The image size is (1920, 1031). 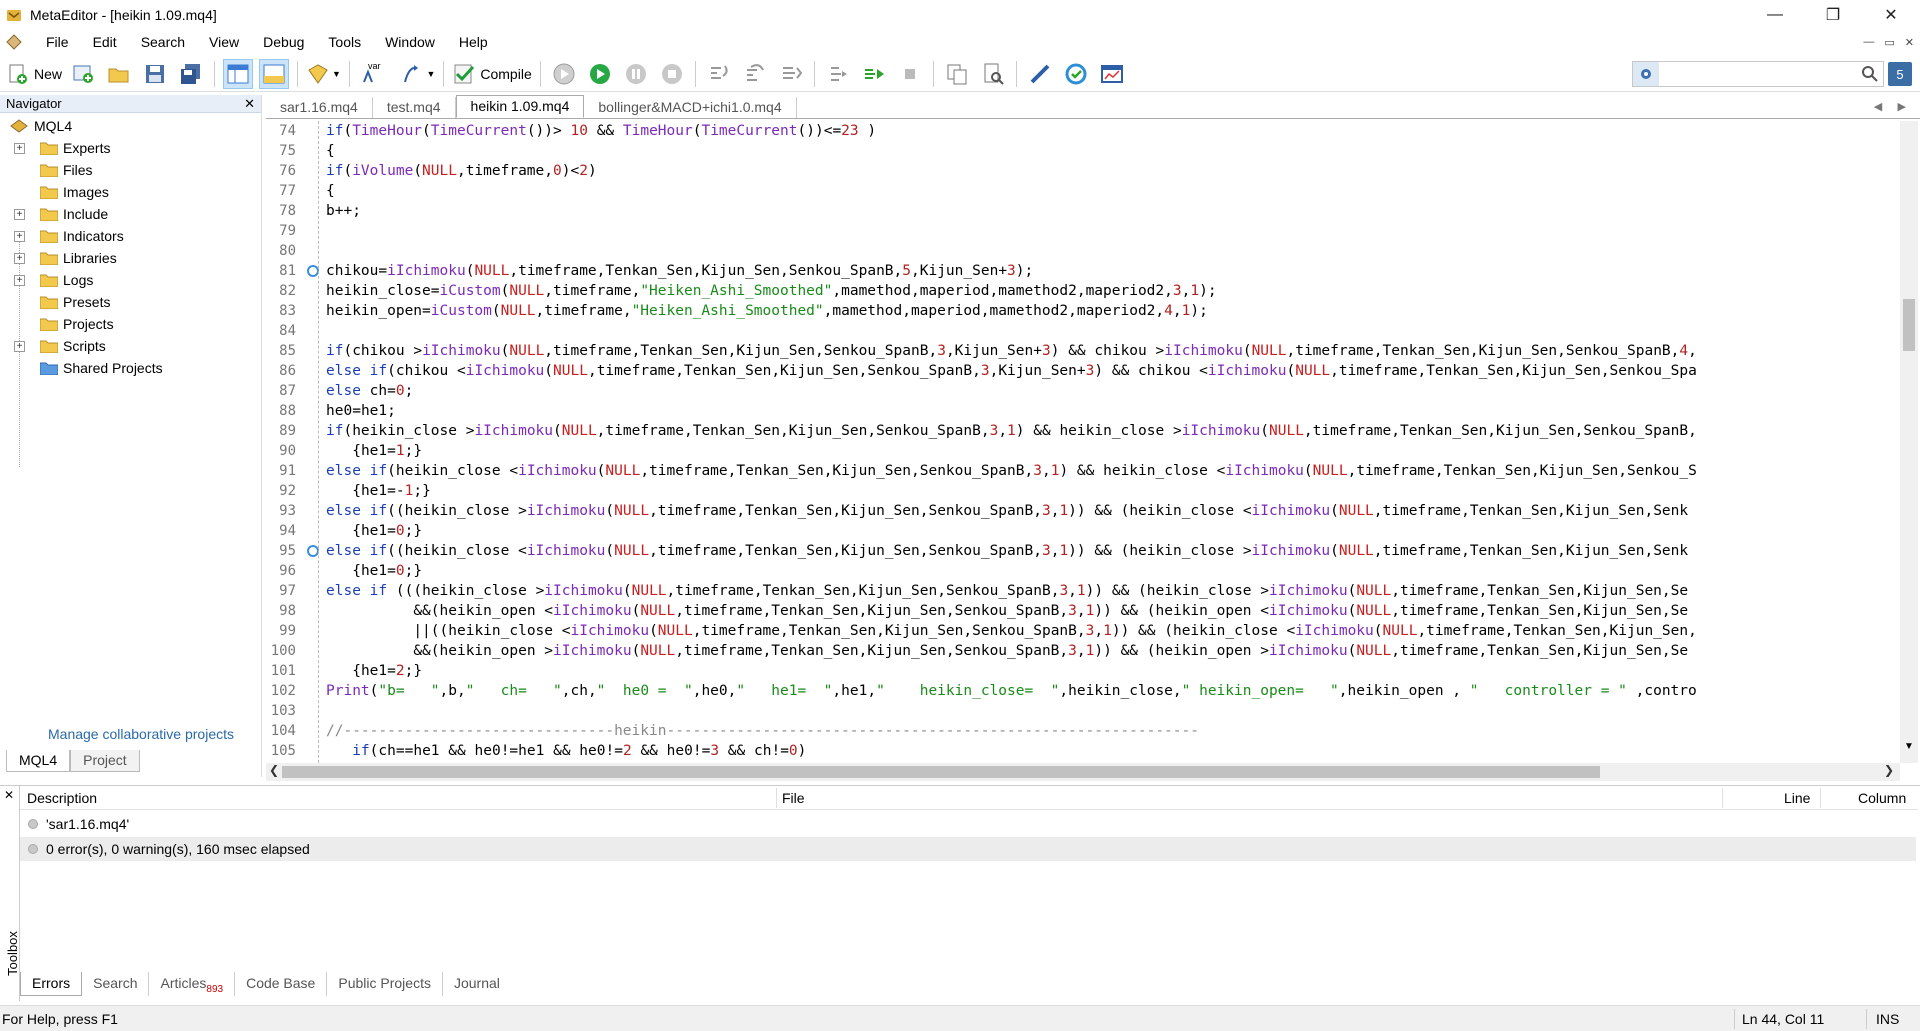 What do you see at coordinates (1011, 671) in the screenshot?
I see `code-line: {he1=2;}` at bounding box center [1011, 671].